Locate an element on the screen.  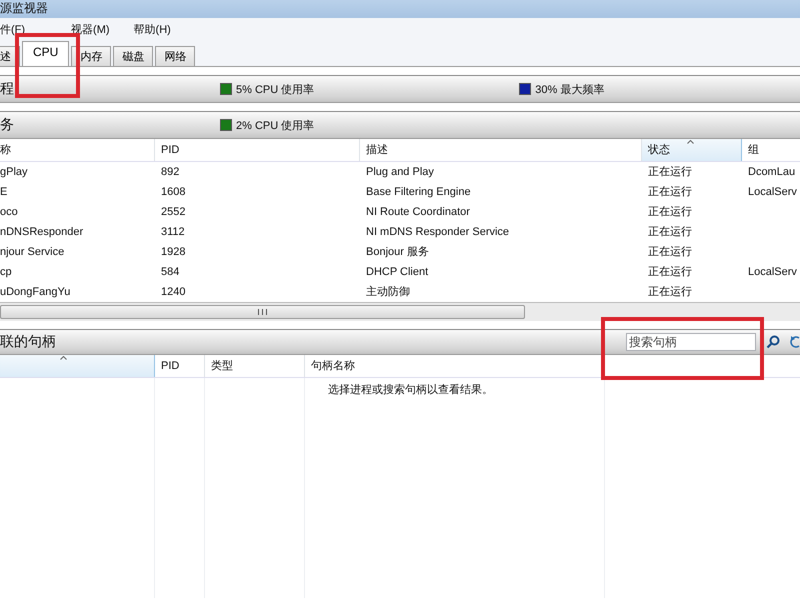
section-title: 程 is located at coordinates (7, 89).